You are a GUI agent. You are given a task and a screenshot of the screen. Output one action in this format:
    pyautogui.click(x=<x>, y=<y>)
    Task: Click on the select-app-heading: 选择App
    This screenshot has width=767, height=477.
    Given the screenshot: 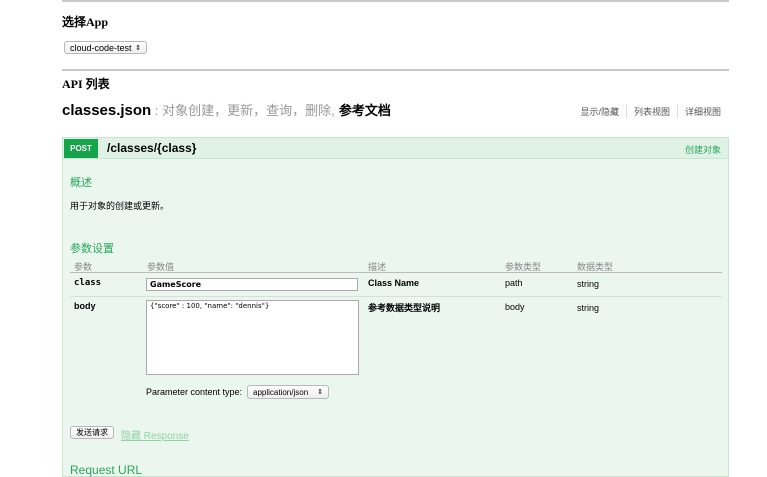 What is the action you would take?
    pyautogui.click(x=85, y=22)
    